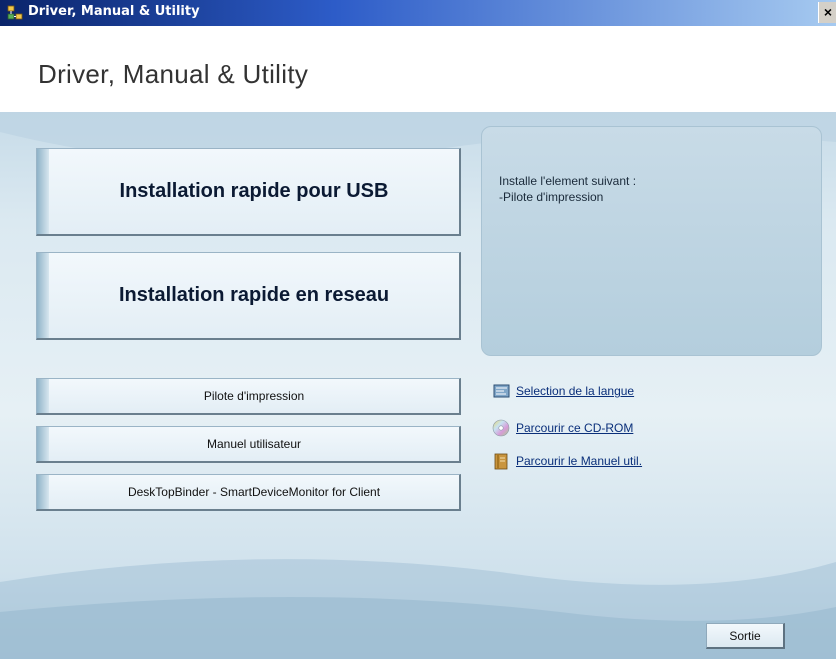 The image size is (836, 659). What do you see at coordinates (575, 428) in the screenshot?
I see `browse-cdrom-label: Parcourir ce CD-ROM` at bounding box center [575, 428].